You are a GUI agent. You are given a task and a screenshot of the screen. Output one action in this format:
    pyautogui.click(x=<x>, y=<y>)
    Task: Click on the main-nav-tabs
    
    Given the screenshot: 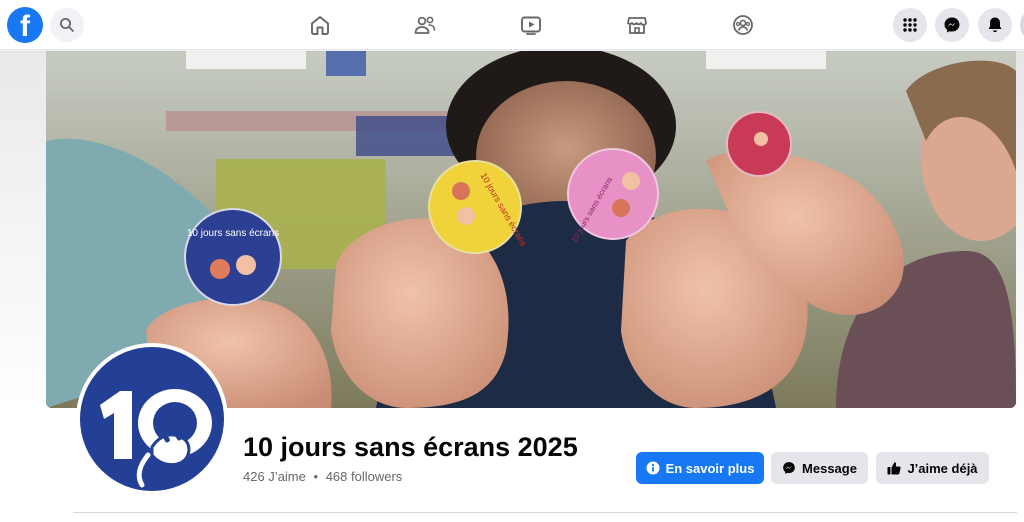 What is the action you would take?
    pyautogui.click(x=530, y=25)
    